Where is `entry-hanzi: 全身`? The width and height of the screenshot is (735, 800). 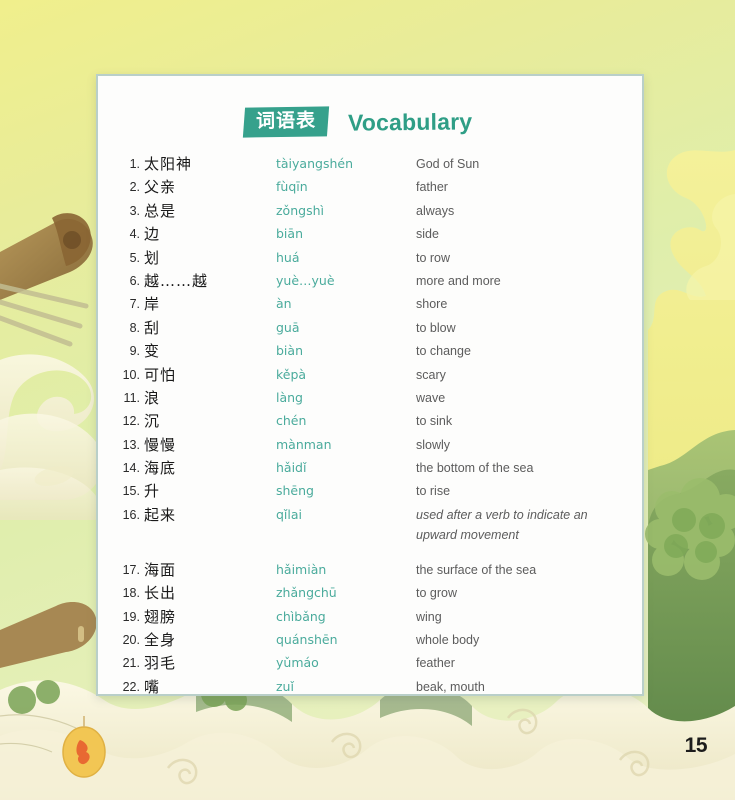
entry-hanzi: 全身 is located at coordinates (160, 640).